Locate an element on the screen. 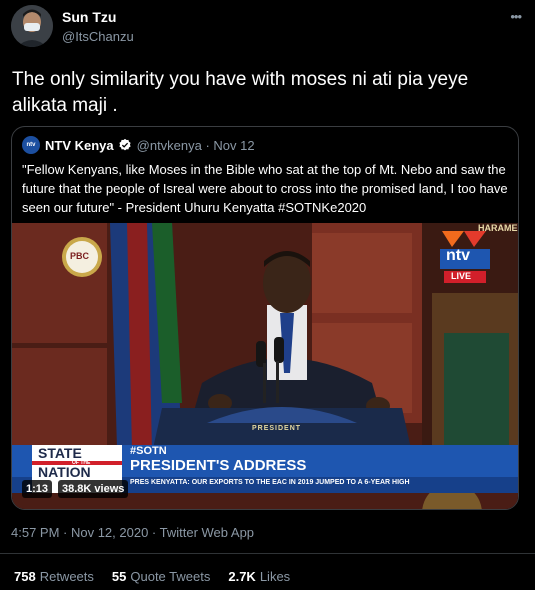  likes-stat: 2.7K Likes is located at coordinates (259, 576).